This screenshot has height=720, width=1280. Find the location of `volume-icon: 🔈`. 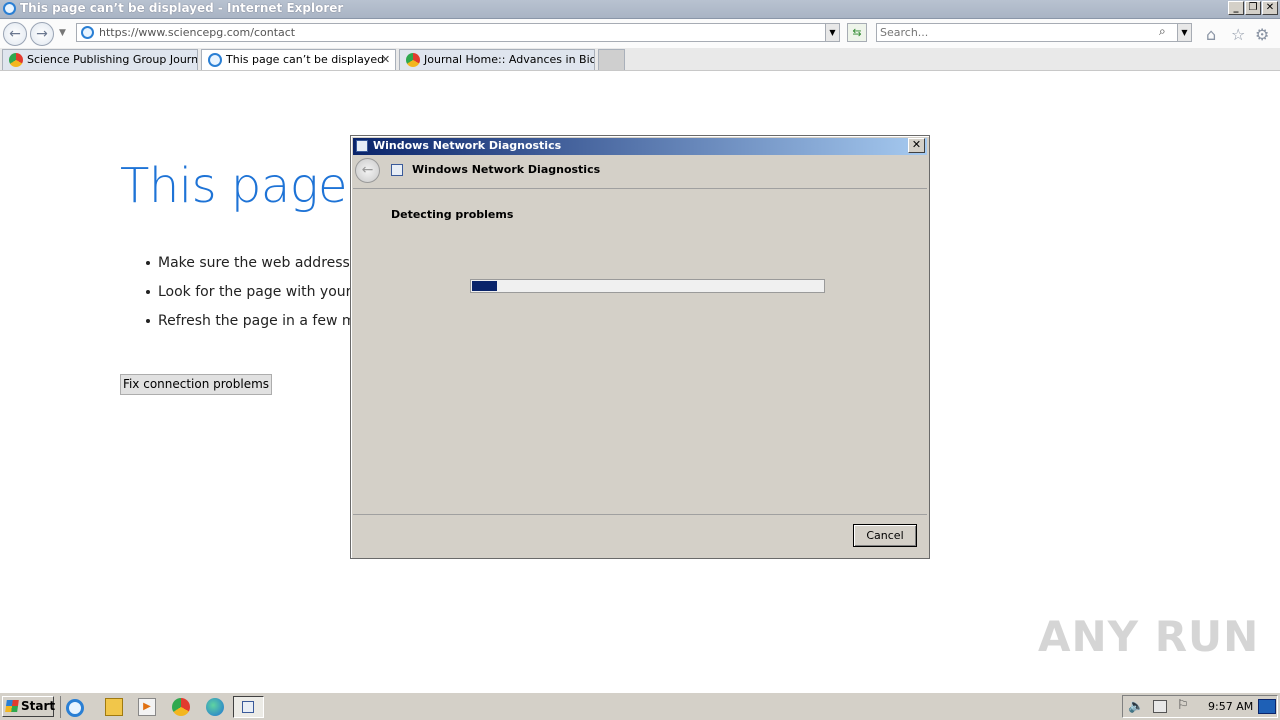

volume-icon: 🔈 is located at coordinates (1136, 706).